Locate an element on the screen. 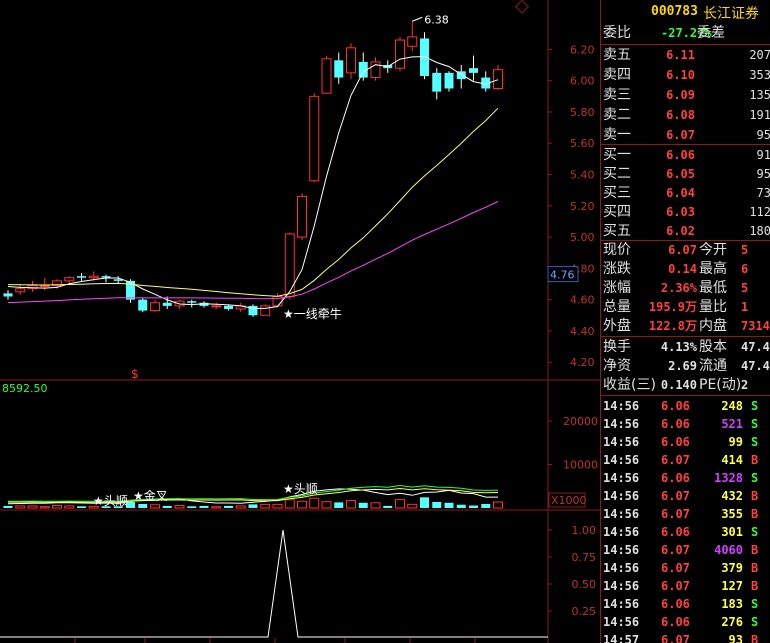  tick-row: 14:56 6.06 276 S is located at coordinates (685, 622).